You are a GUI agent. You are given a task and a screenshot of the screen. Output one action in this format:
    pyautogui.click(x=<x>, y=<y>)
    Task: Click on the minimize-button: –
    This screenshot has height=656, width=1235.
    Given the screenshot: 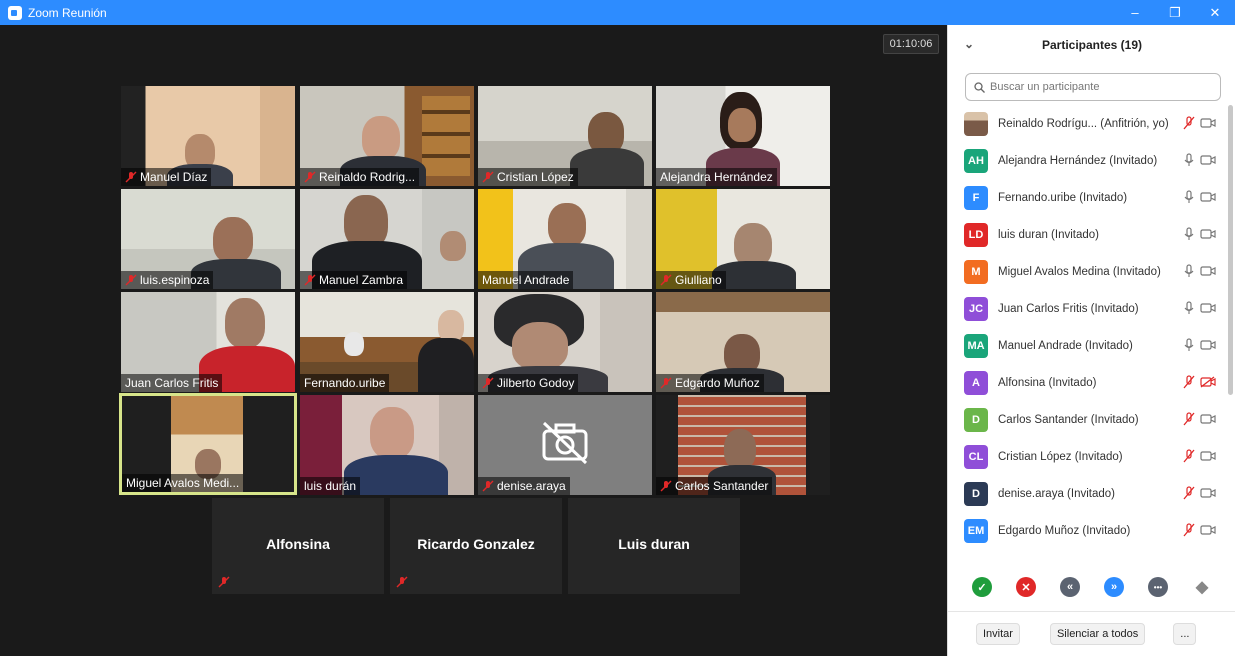 What is the action you would take?
    pyautogui.click(x=1135, y=12)
    